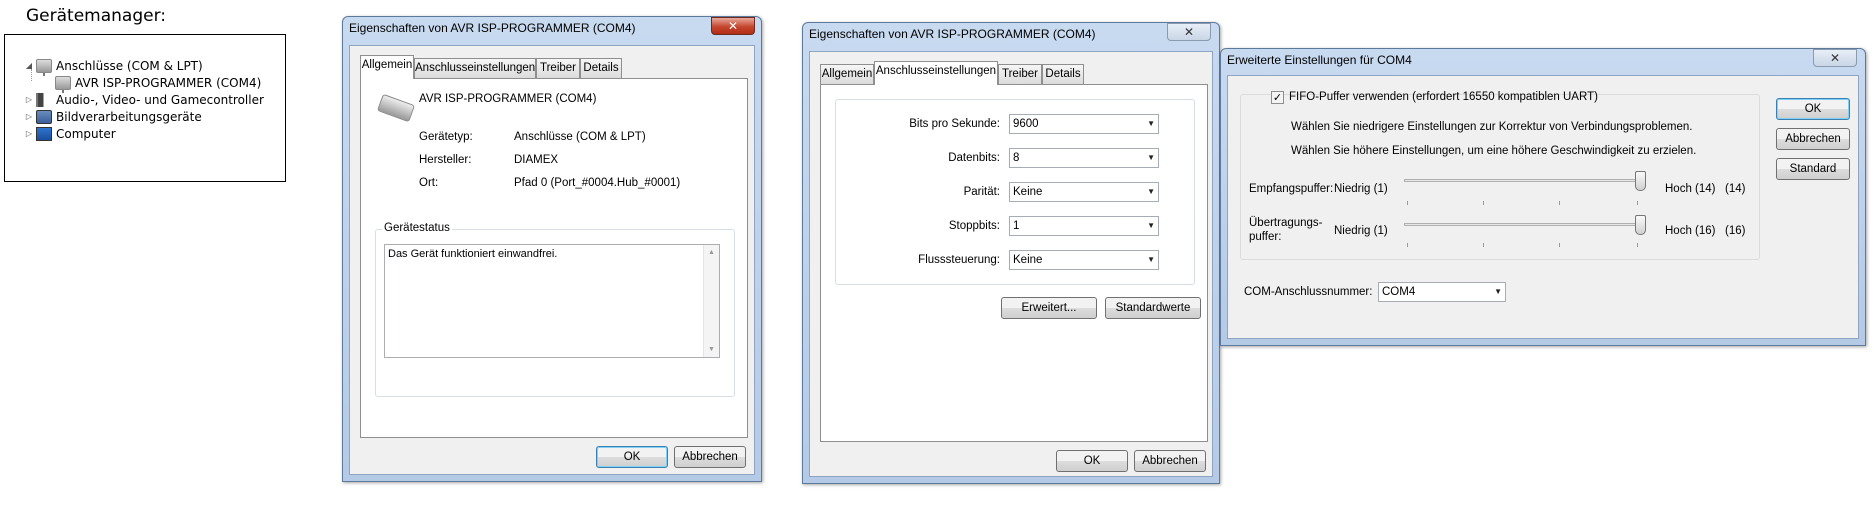 This screenshot has width=1874, height=511. I want to click on com-port-label: COM-Anschlussnummer:, so click(1308, 292).